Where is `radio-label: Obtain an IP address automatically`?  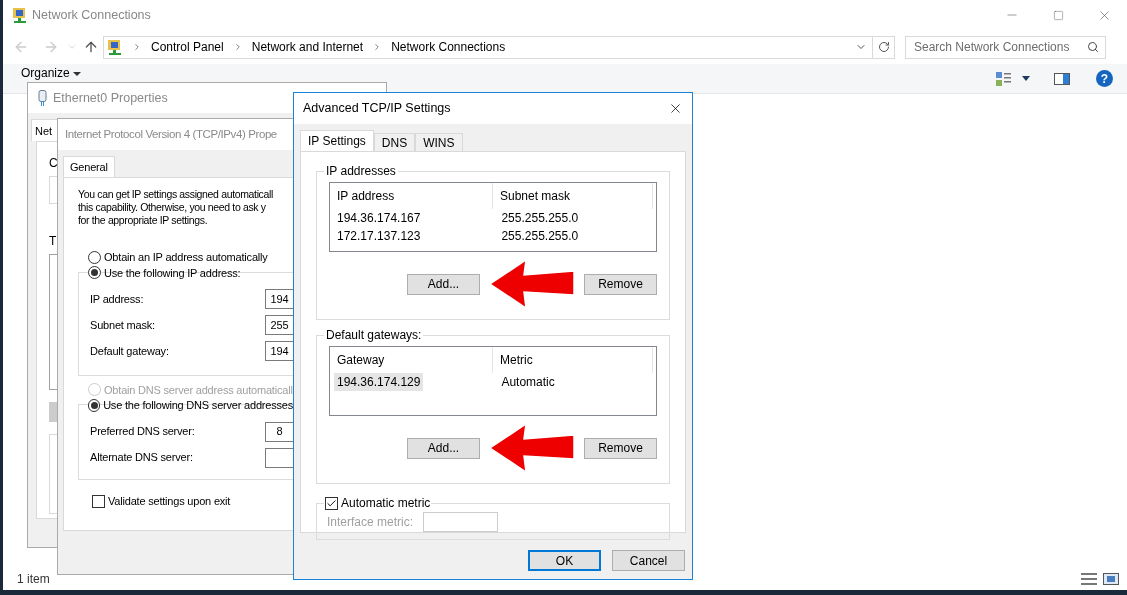
radio-label: Obtain an IP address automatically is located at coordinates (186, 257).